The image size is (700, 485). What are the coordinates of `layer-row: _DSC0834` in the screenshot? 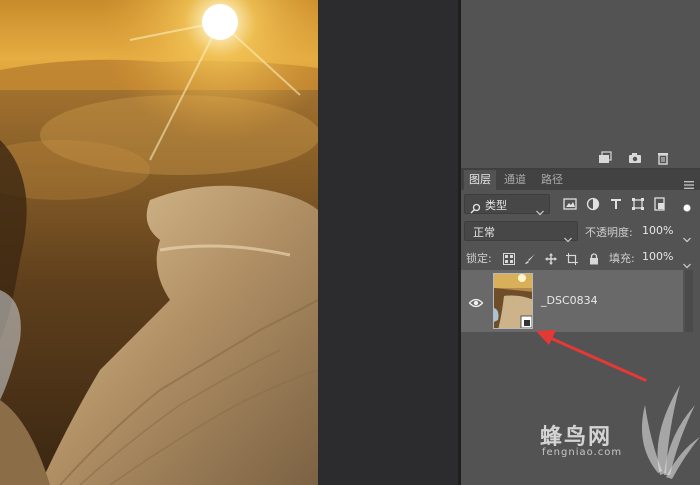 It's located at (572, 301).